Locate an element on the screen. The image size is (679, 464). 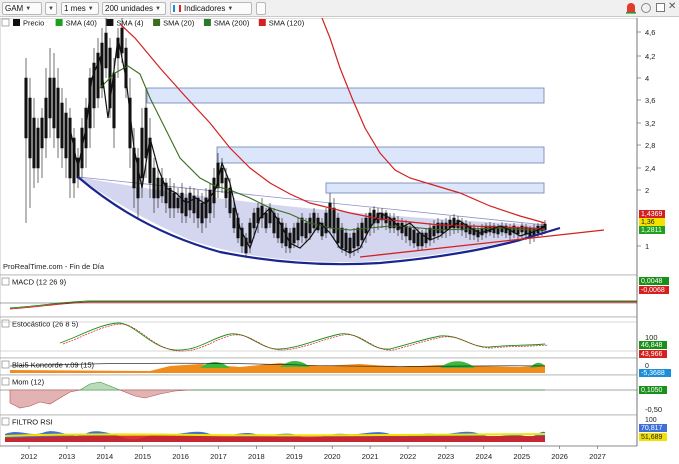
price-tick-label: 3,2 is located at coordinates (650, 123).